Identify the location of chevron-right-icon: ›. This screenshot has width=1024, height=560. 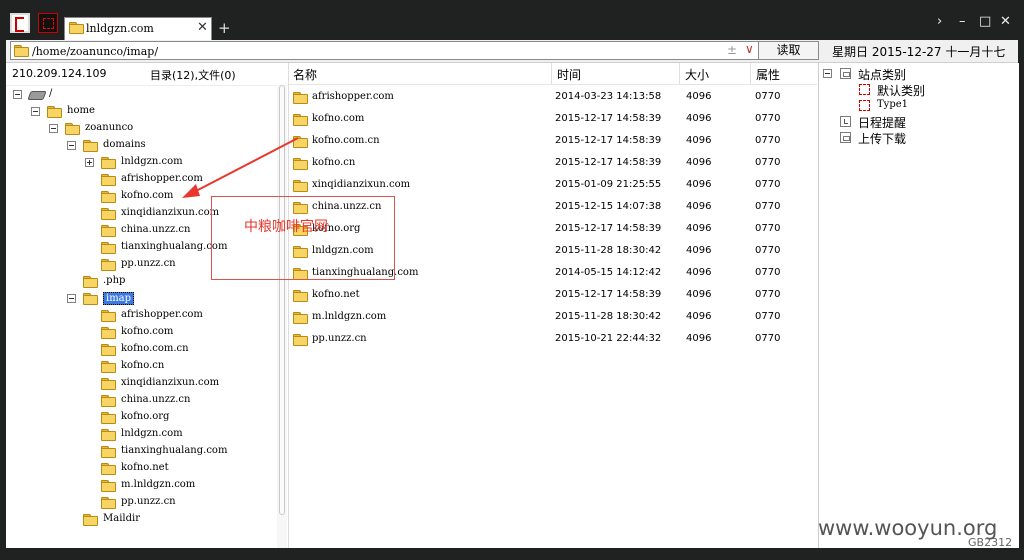
(939, 21).